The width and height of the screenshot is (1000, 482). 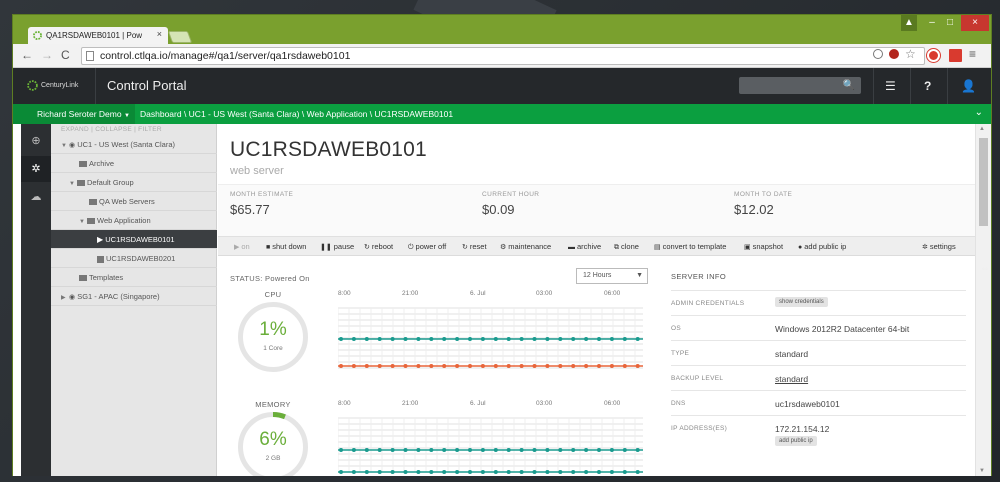 I want to click on browser-tab: QA1RSDAWEB0101 | Pow ×, so click(x=98, y=35).